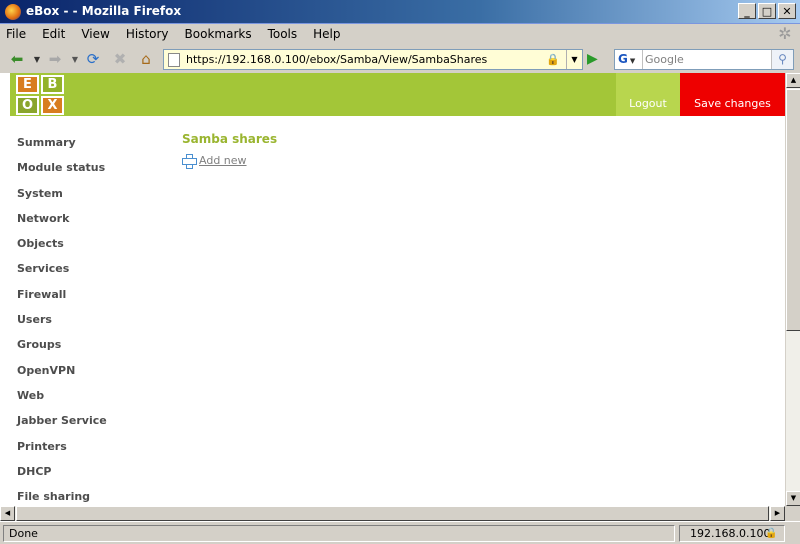  Describe the element at coordinates (62, 299) in the screenshot. I see `sidebar-item-firewall: Firewall` at that location.